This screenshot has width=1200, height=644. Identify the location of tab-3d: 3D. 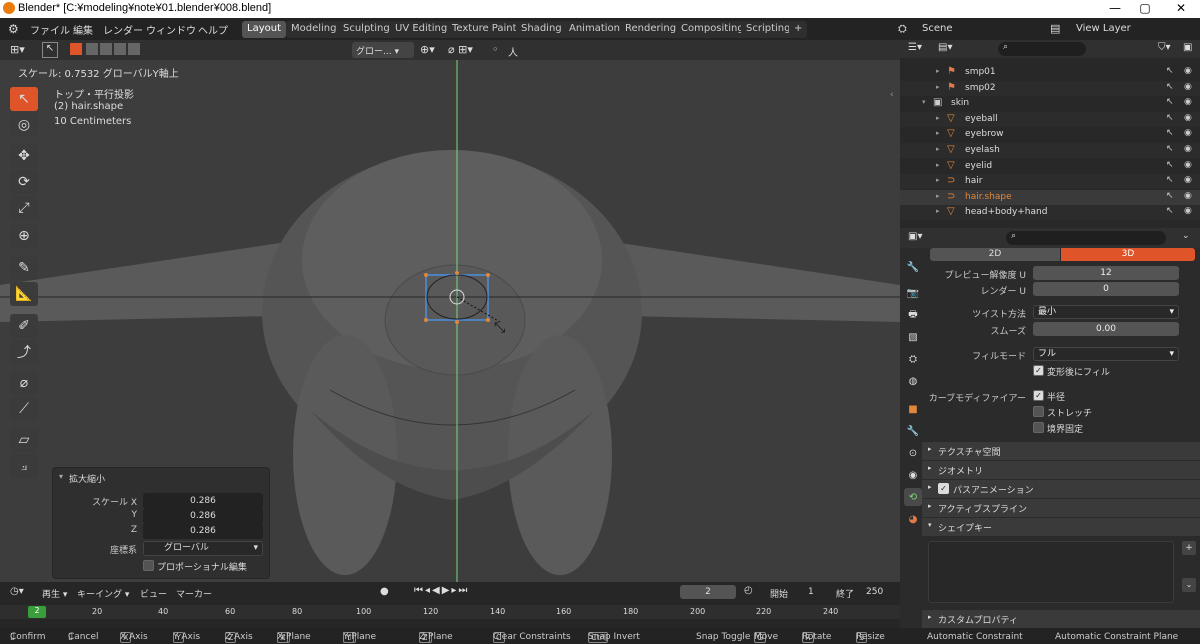
(1128, 254).